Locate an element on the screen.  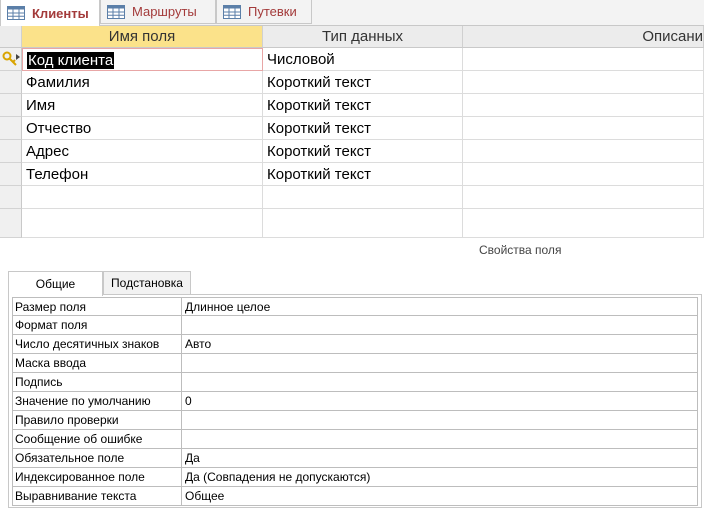
field-name-cell: Адрес is located at coordinates (142, 151).